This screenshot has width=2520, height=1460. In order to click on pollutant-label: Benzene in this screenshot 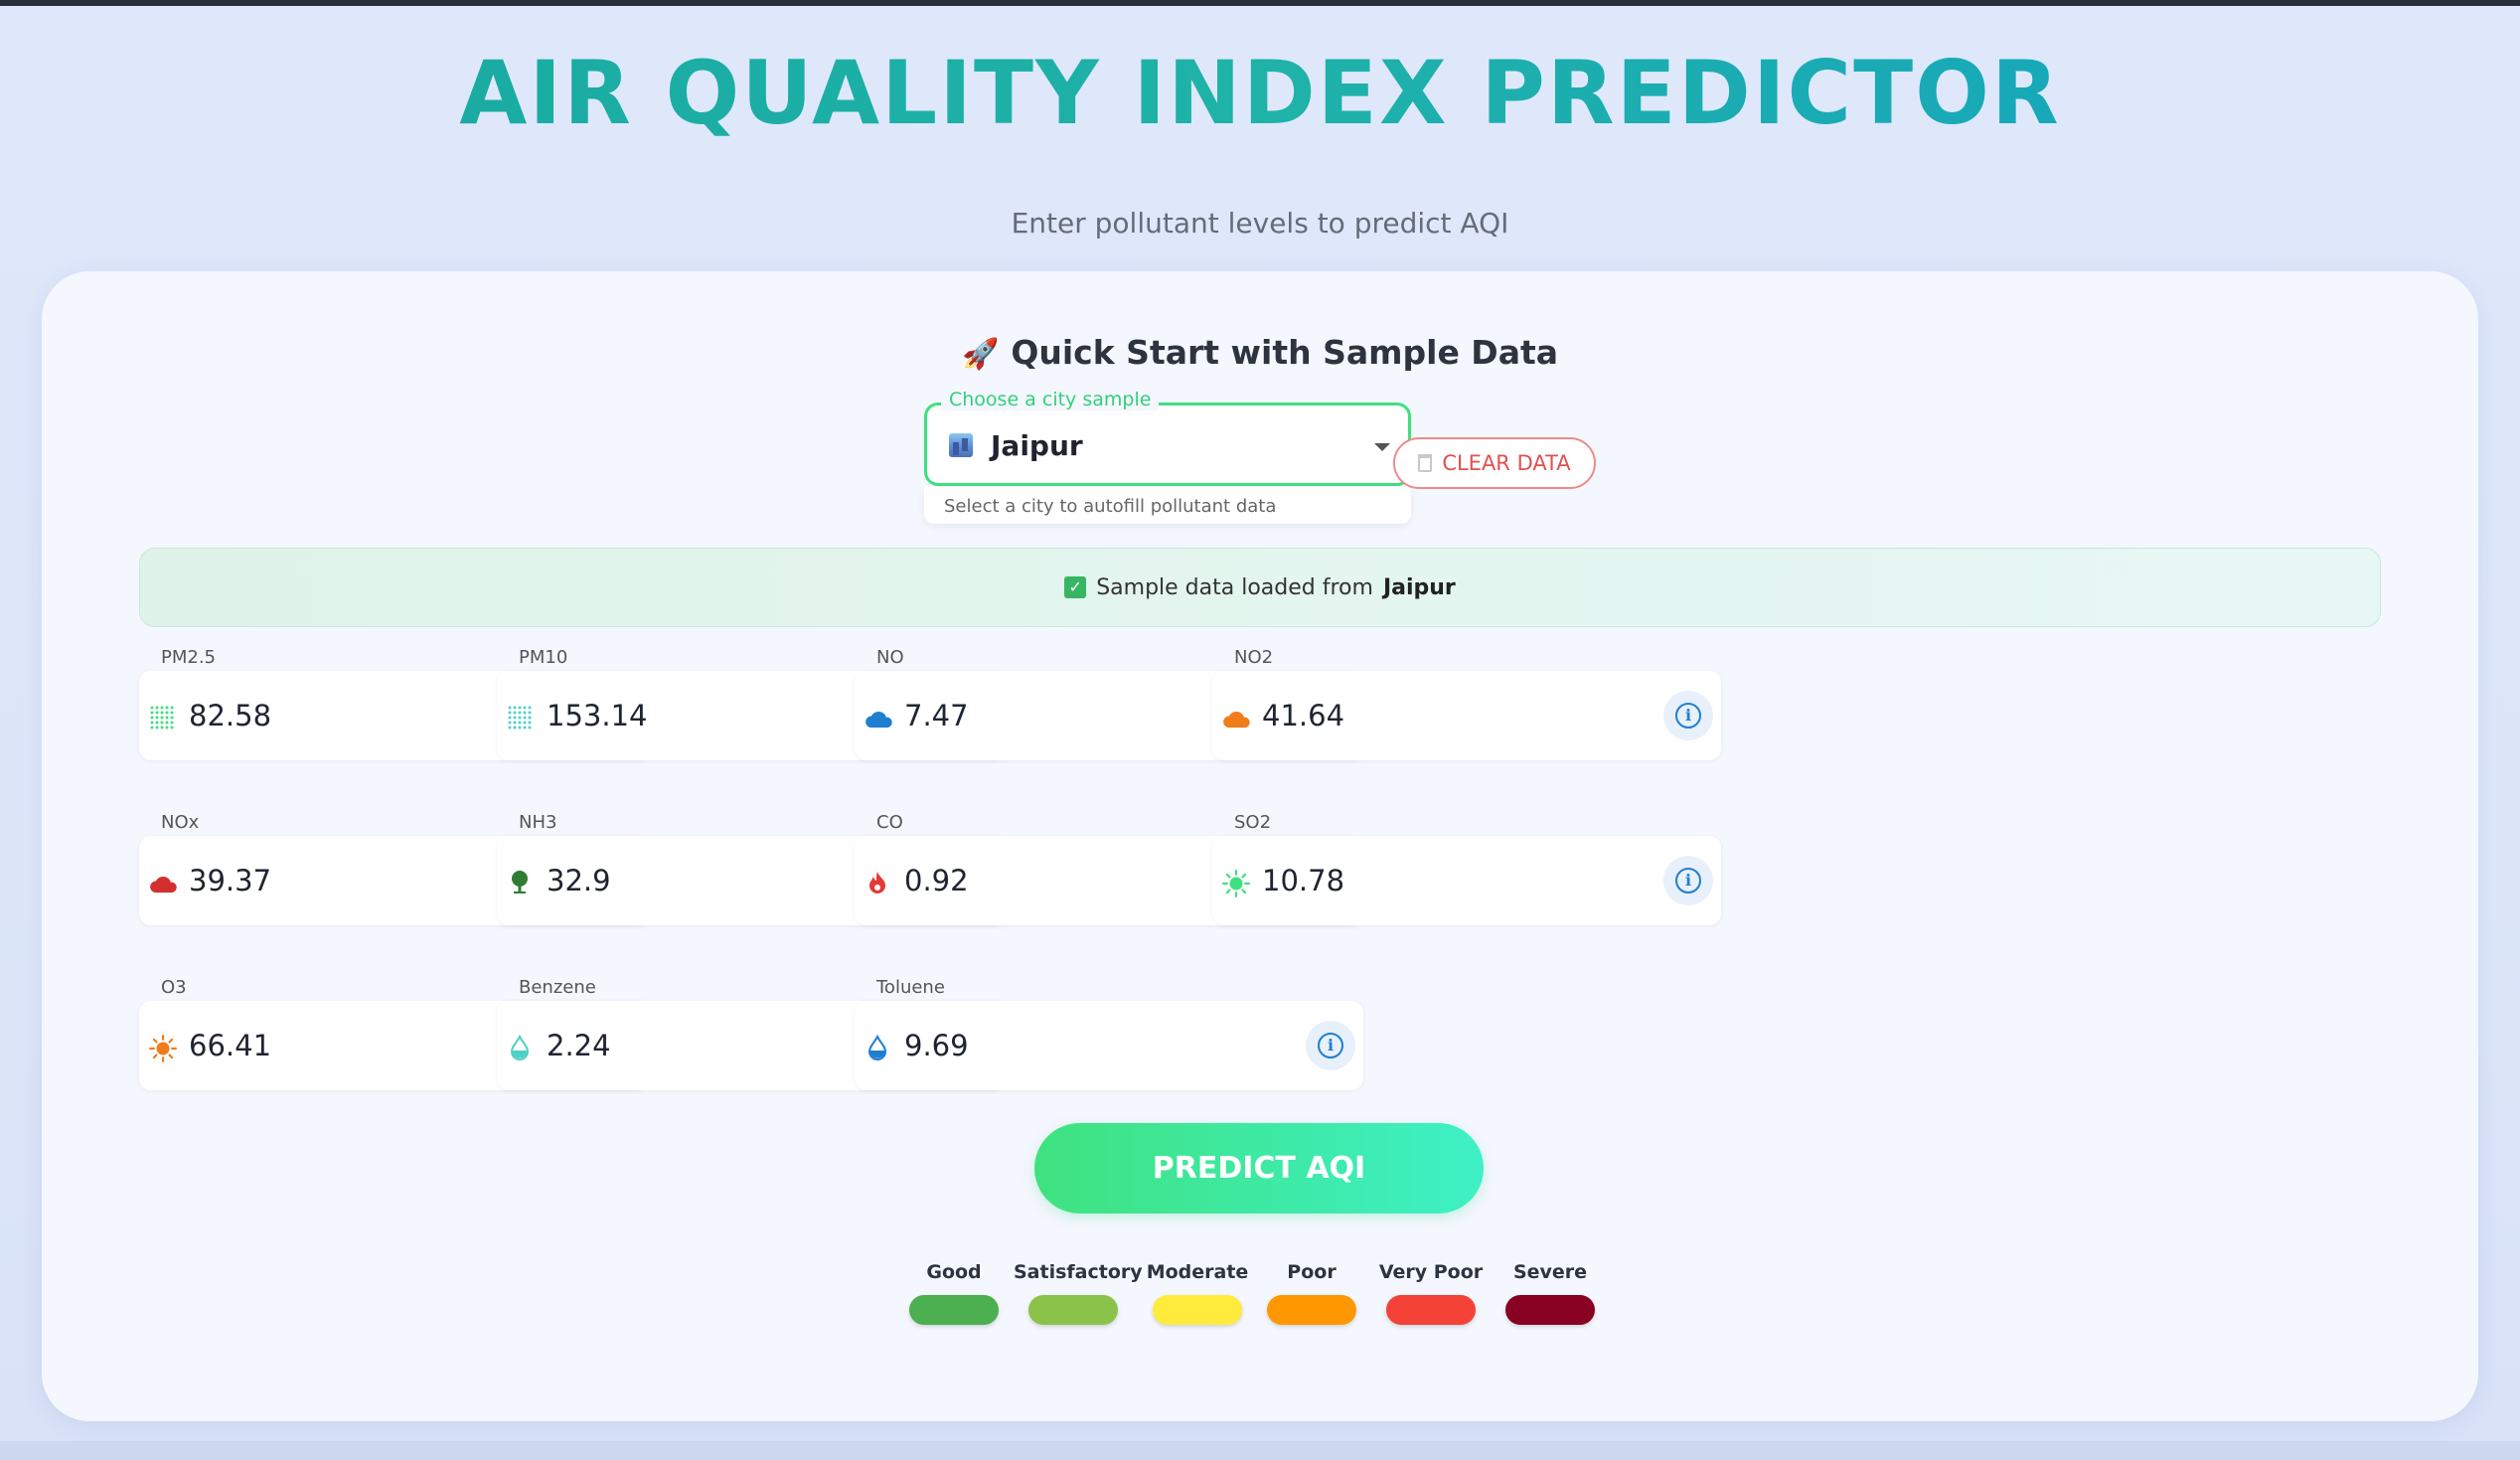, I will do `click(557, 987)`.